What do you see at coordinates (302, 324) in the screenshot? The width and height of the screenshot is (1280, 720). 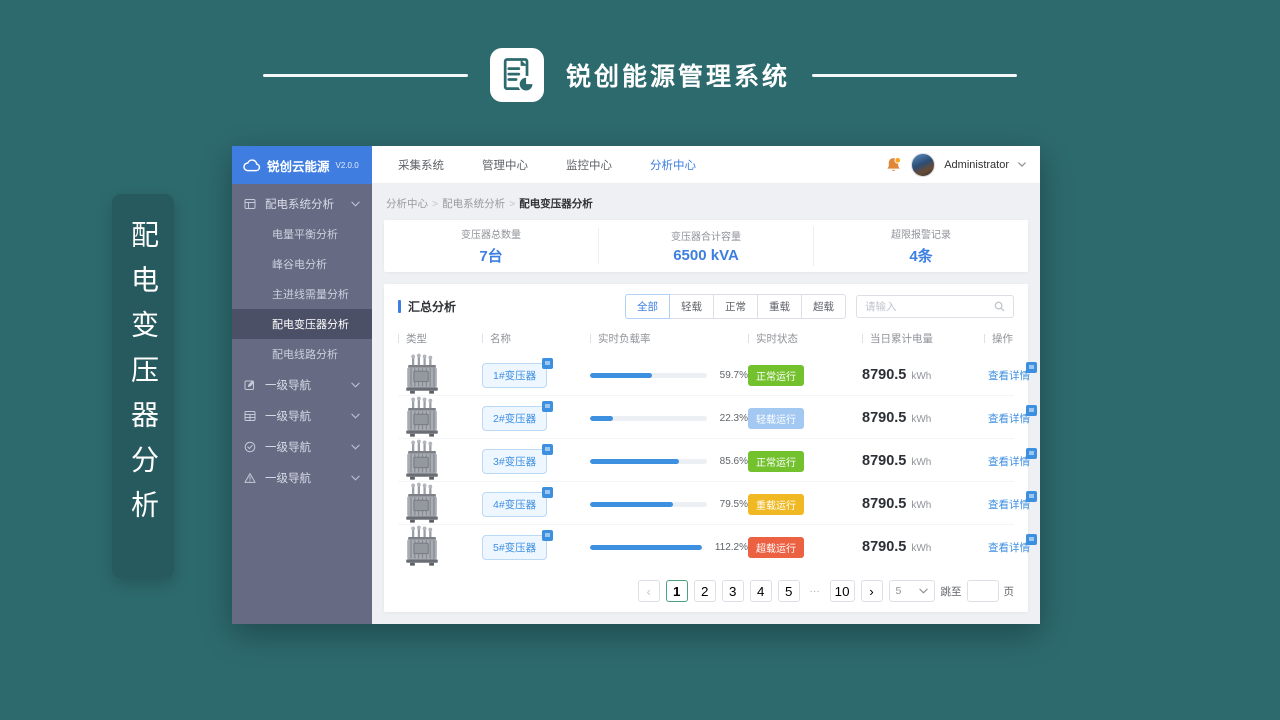 I see `sidebar-item-配电变压器分析: 配电变压器分析` at bounding box center [302, 324].